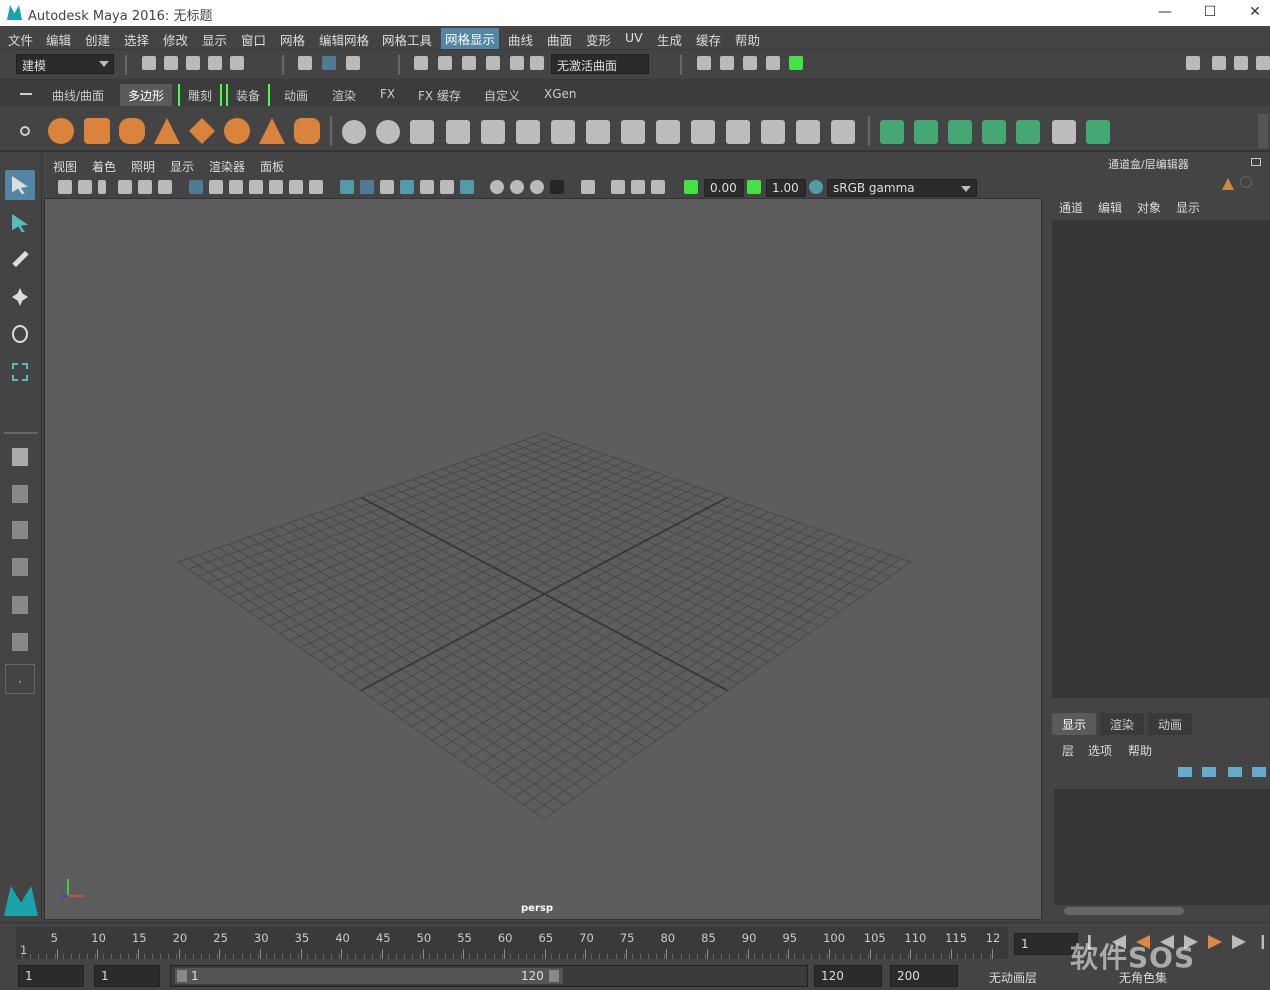 The width and height of the screenshot is (1270, 990). What do you see at coordinates (727, 63) in the screenshot?
I see `render-frame-icon` at bounding box center [727, 63].